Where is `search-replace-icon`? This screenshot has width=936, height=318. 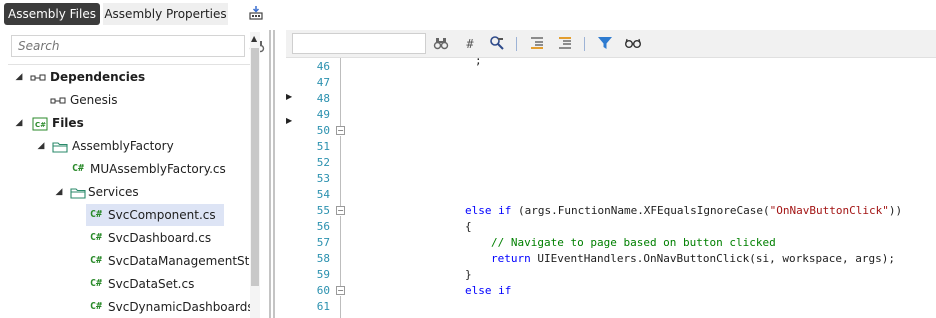 search-replace-icon is located at coordinates (497, 44).